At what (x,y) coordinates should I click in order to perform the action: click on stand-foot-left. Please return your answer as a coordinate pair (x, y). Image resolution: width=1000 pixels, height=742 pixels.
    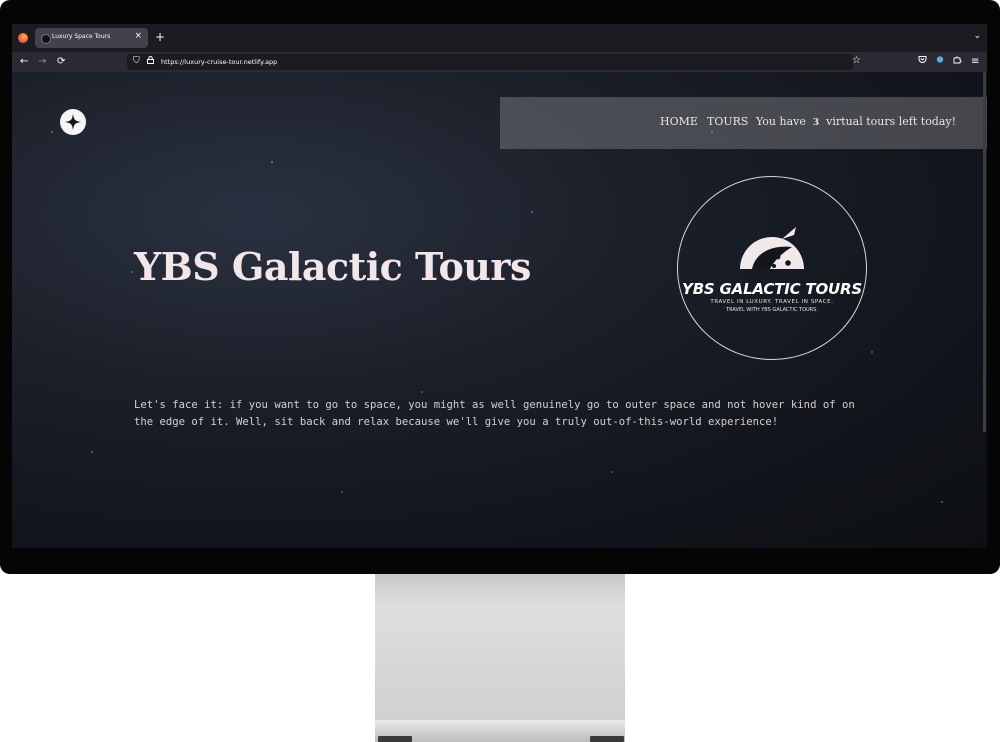
    Looking at the image, I should click on (395, 739).